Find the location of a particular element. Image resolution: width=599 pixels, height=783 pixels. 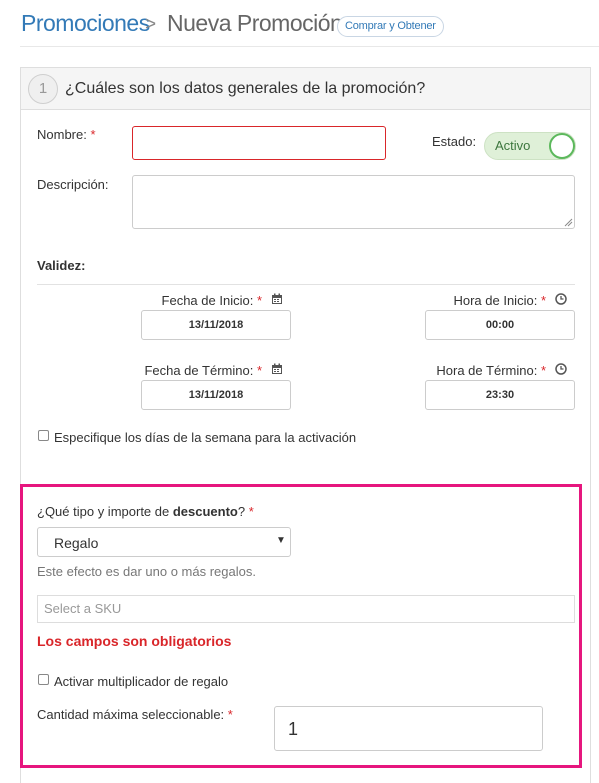

resize-grip-icon is located at coordinates (568, 222).